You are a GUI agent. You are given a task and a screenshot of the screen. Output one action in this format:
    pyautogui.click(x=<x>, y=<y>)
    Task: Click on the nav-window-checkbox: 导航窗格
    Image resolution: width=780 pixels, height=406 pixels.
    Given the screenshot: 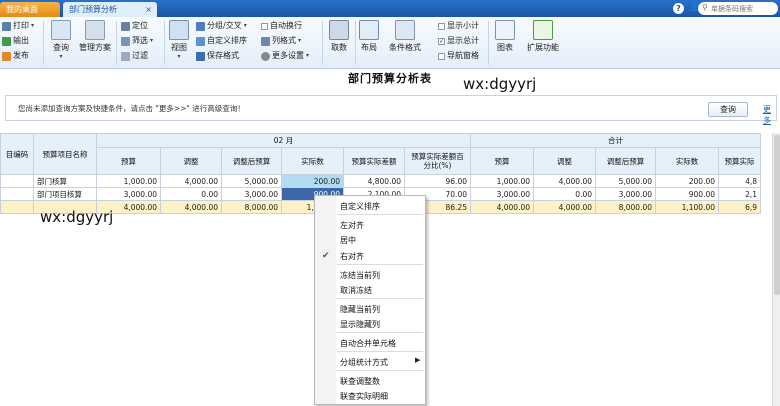 What is the action you would take?
    pyautogui.click(x=458, y=56)
    